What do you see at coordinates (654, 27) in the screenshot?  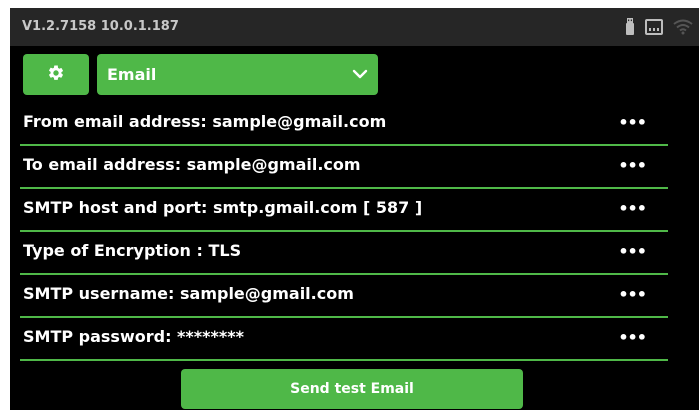 I see `ethernet-icon` at bounding box center [654, 27].